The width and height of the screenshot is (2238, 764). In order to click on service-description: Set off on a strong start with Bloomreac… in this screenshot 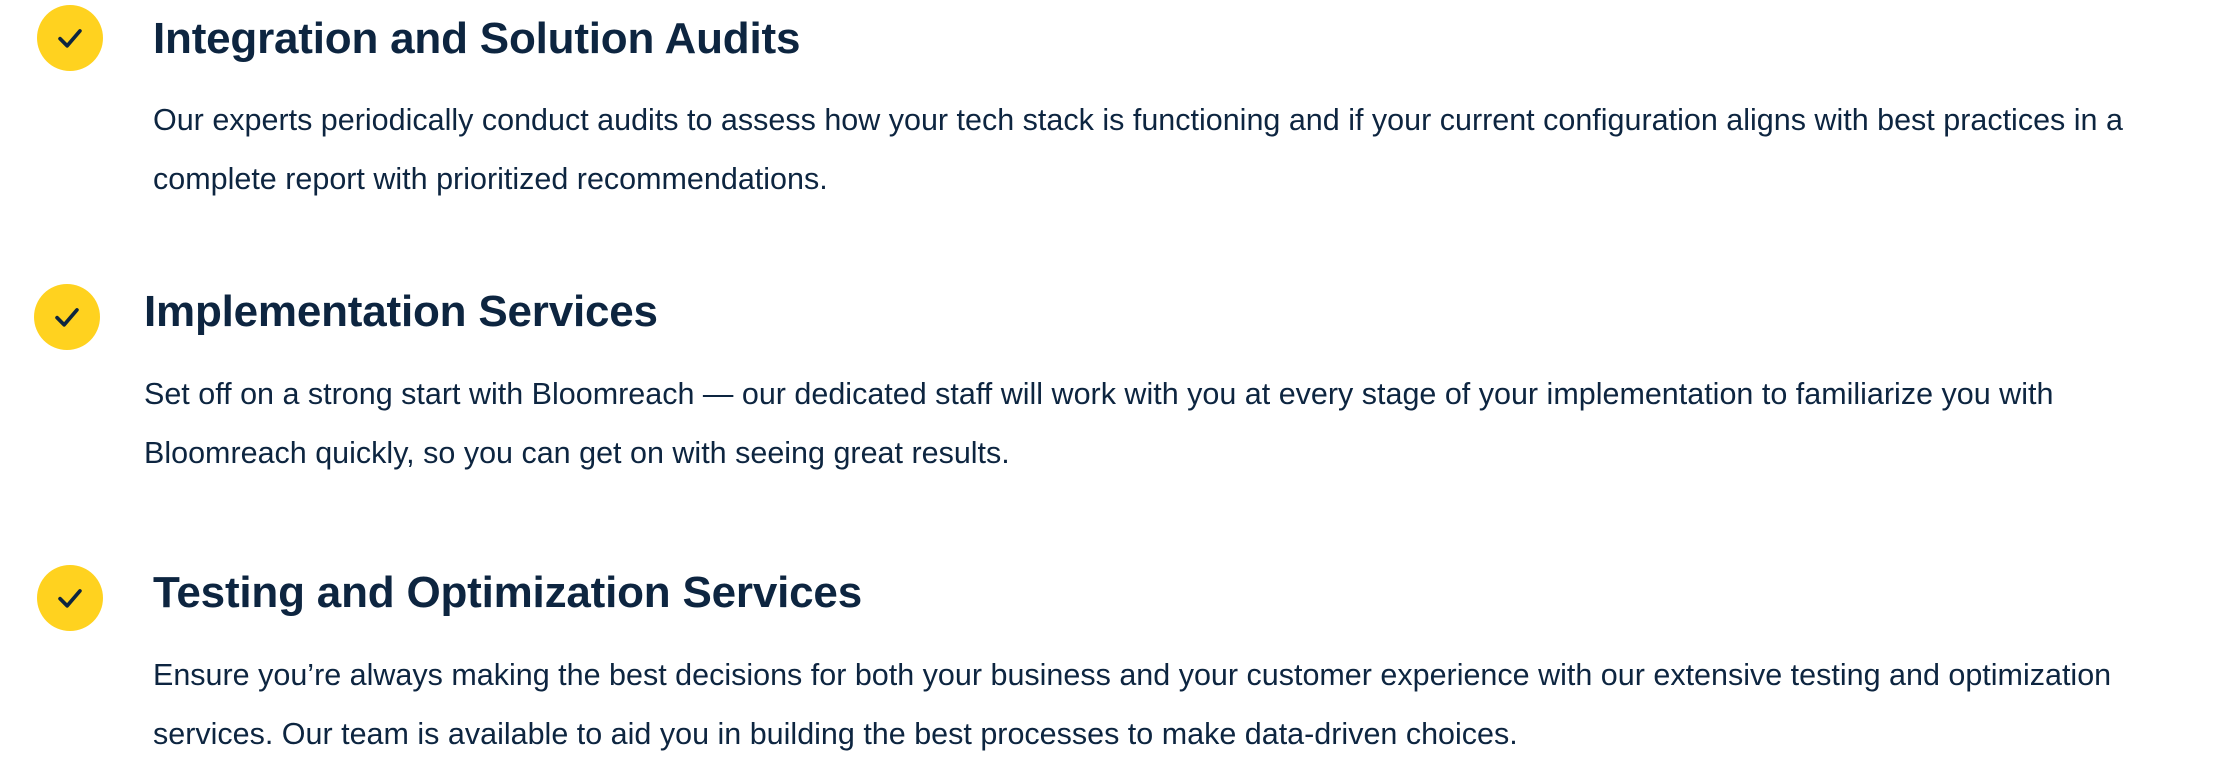, I will do `click(1099, 423)`.